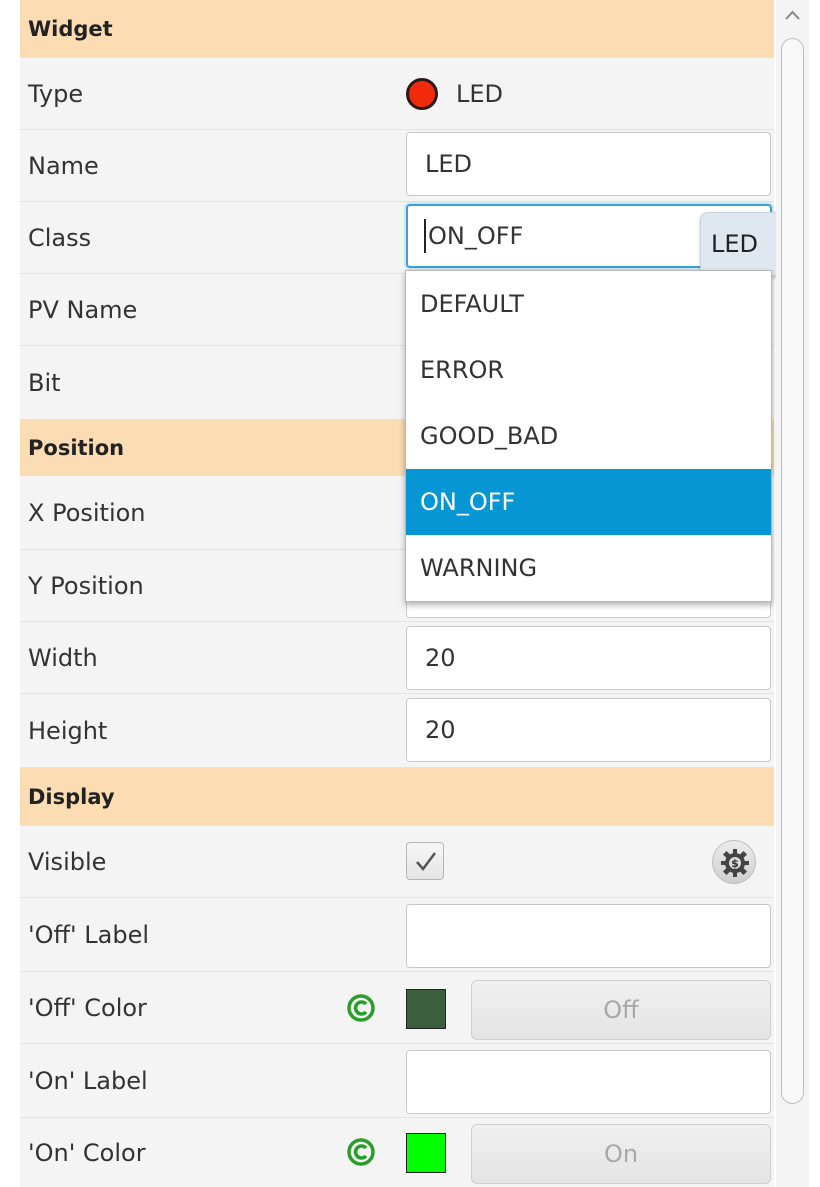 The image size is (820, 1187). I want to click on row-on-label: 'On' Label, so click(397, 1081).